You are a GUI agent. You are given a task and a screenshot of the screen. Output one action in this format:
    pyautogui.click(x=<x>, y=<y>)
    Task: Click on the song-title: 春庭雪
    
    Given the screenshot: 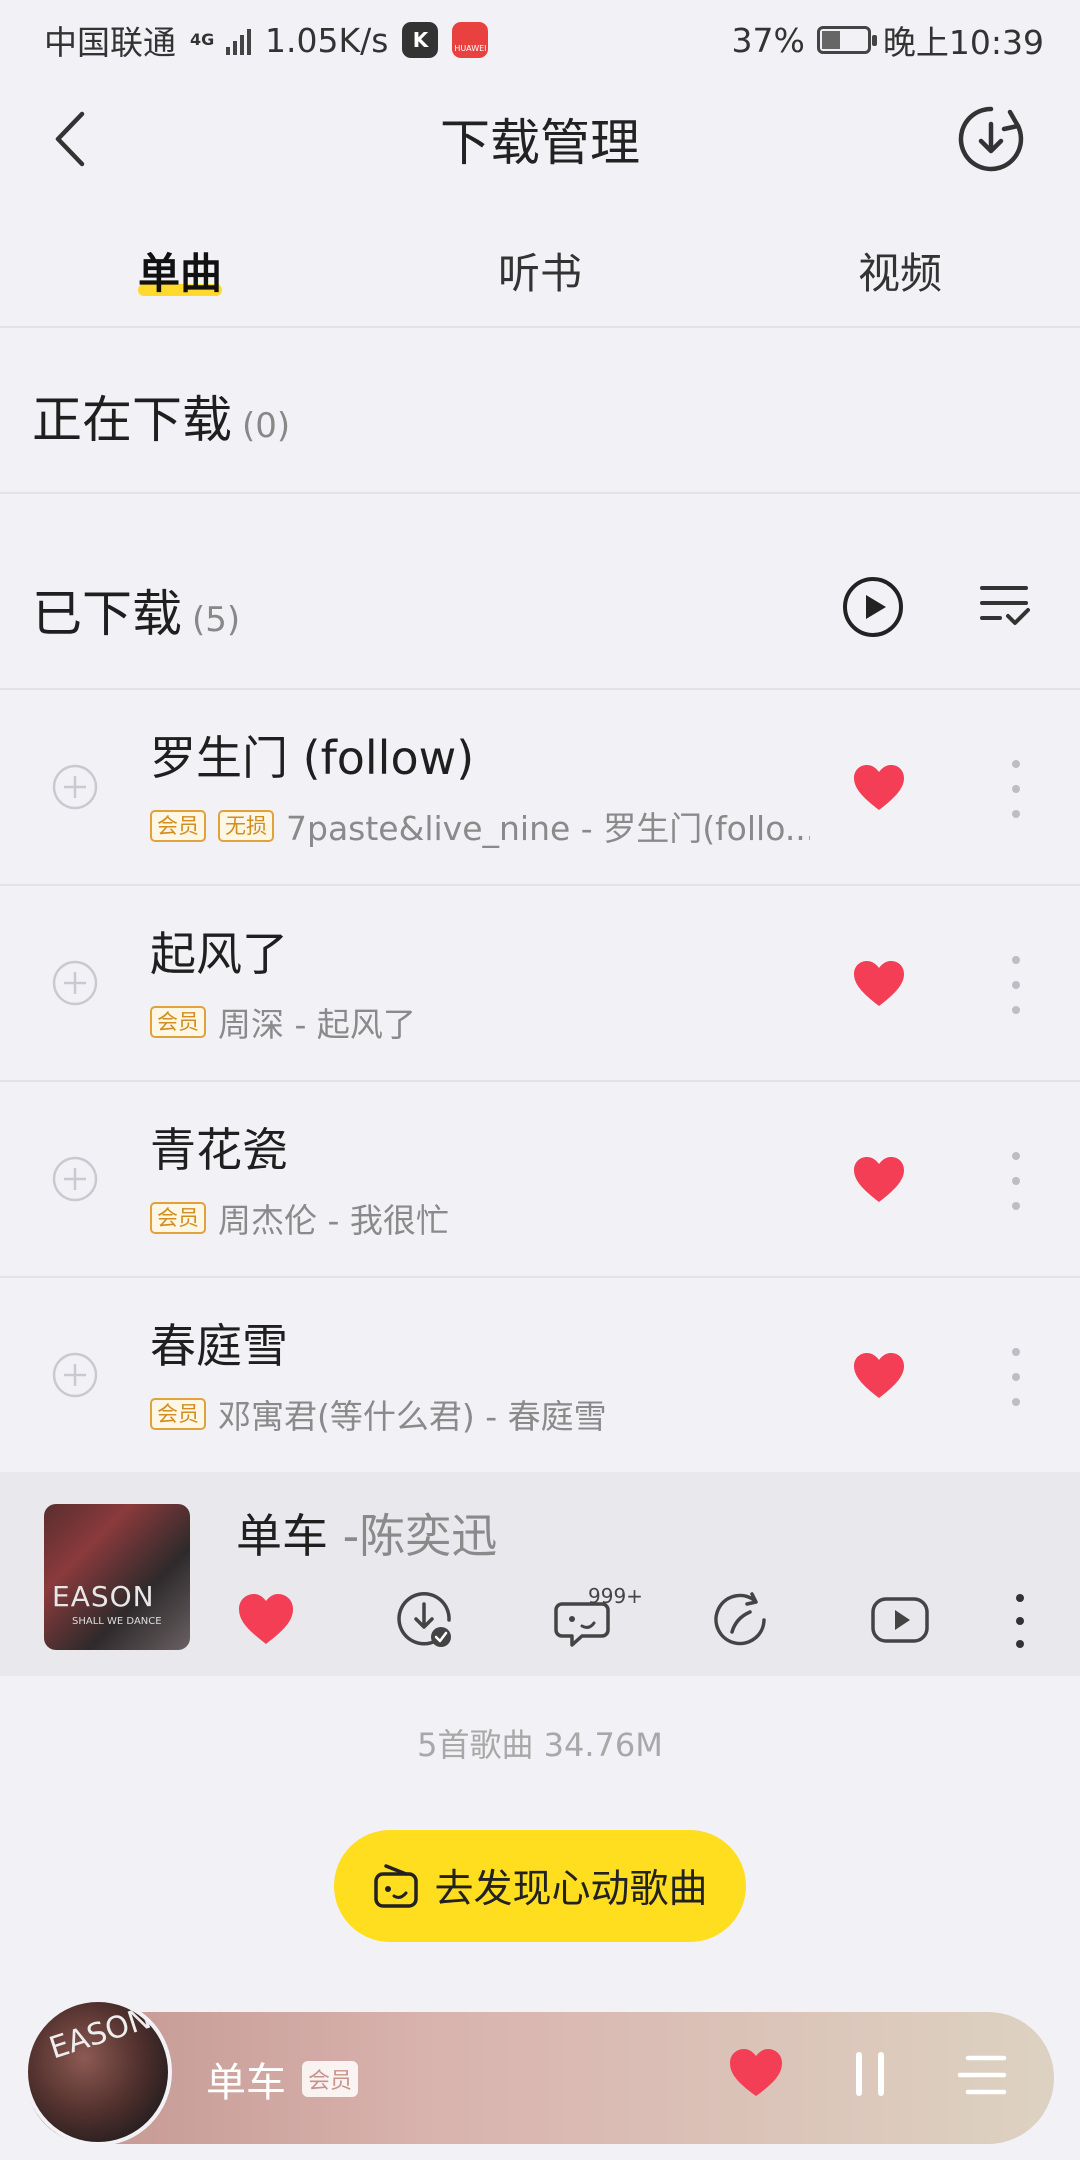 What is the action you would take?
    pyautogui.click(x=219, y=1346)
    